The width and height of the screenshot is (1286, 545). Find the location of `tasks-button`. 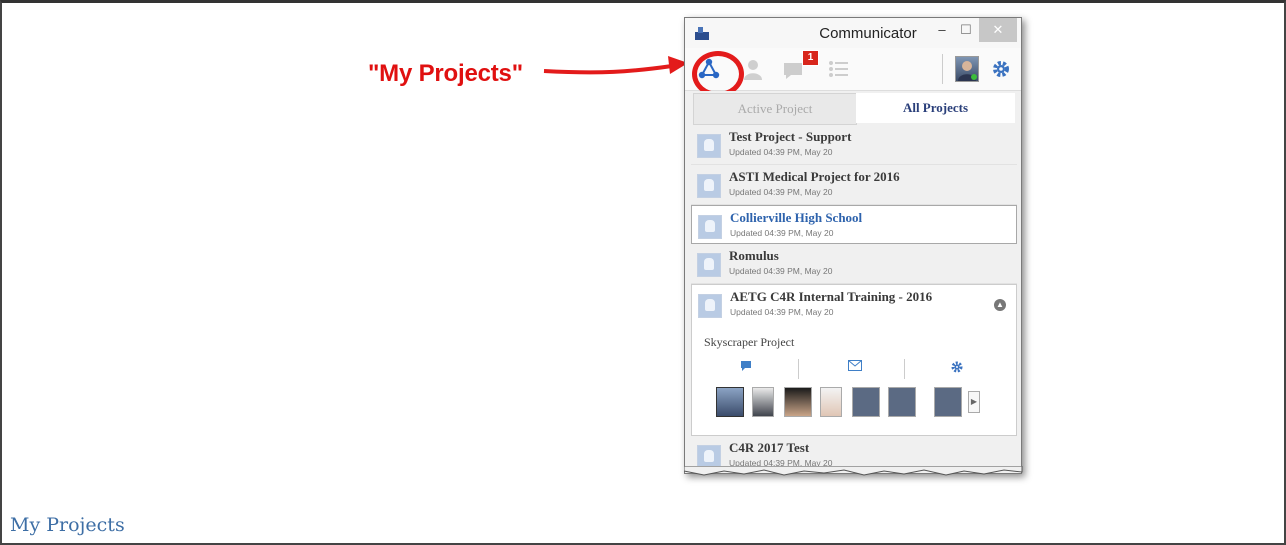

tasks-button is located at coordinates (839, 69).